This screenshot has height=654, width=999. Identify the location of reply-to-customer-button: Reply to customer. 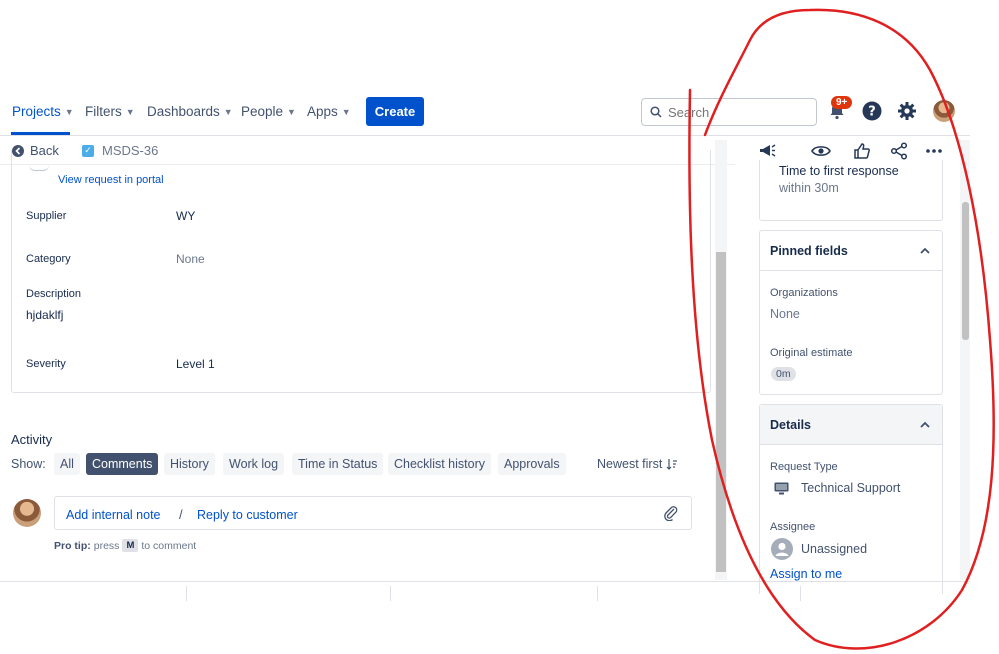
(247, 515).